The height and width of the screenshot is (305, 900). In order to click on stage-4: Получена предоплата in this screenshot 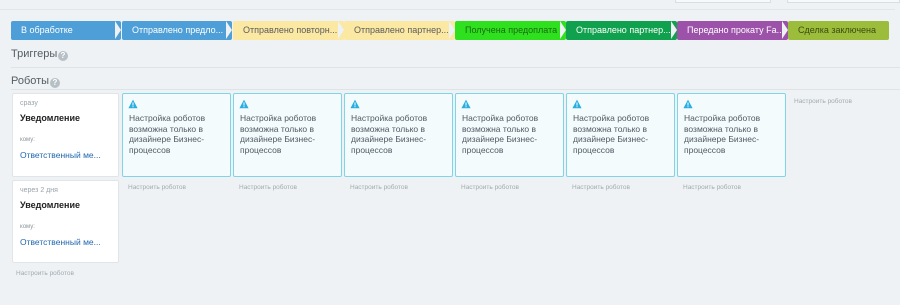, I will do `click(510, 30)`.